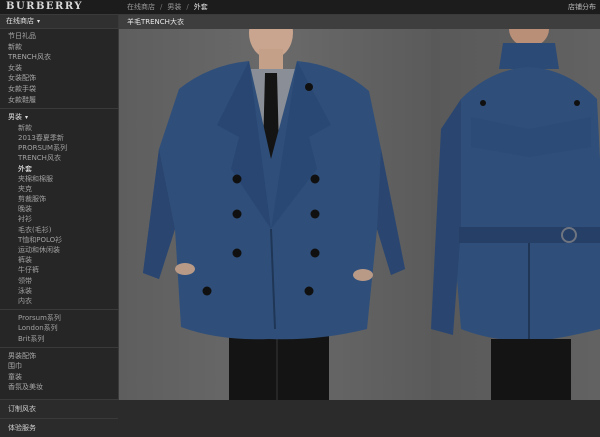  Describe the element at coordinates (59, 36) in the screenshot. I see `sidebar-item-gifts: 节日礼品` at that location.